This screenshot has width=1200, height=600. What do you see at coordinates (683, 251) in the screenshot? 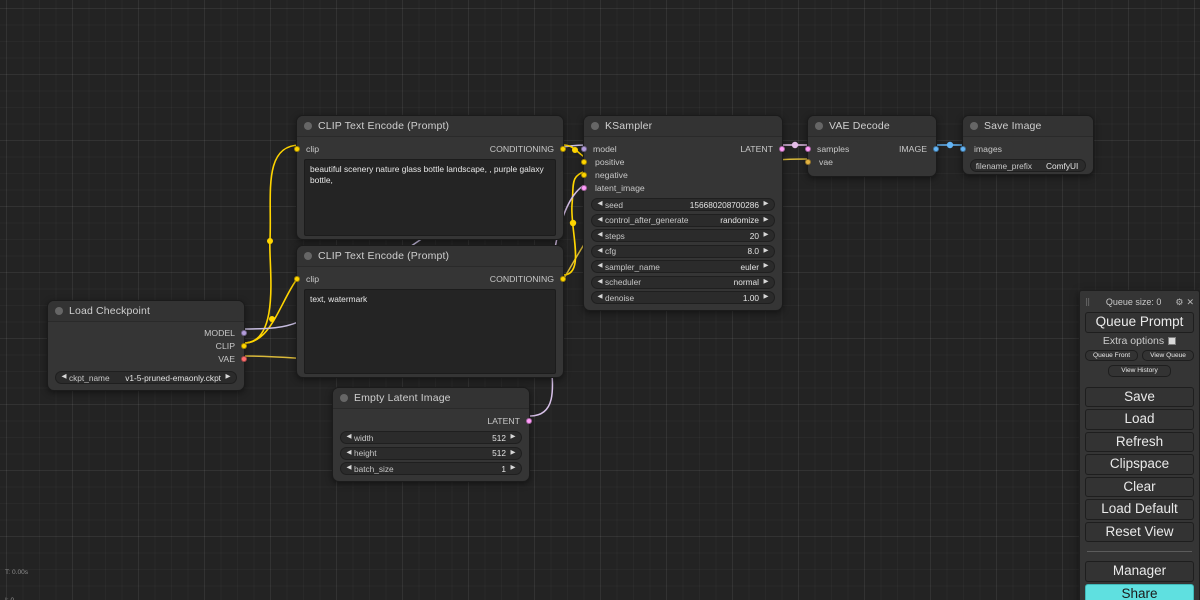
I see `widget-cfg: ◀ cfg 8.0 ▶` at bounding box center [683, 251].